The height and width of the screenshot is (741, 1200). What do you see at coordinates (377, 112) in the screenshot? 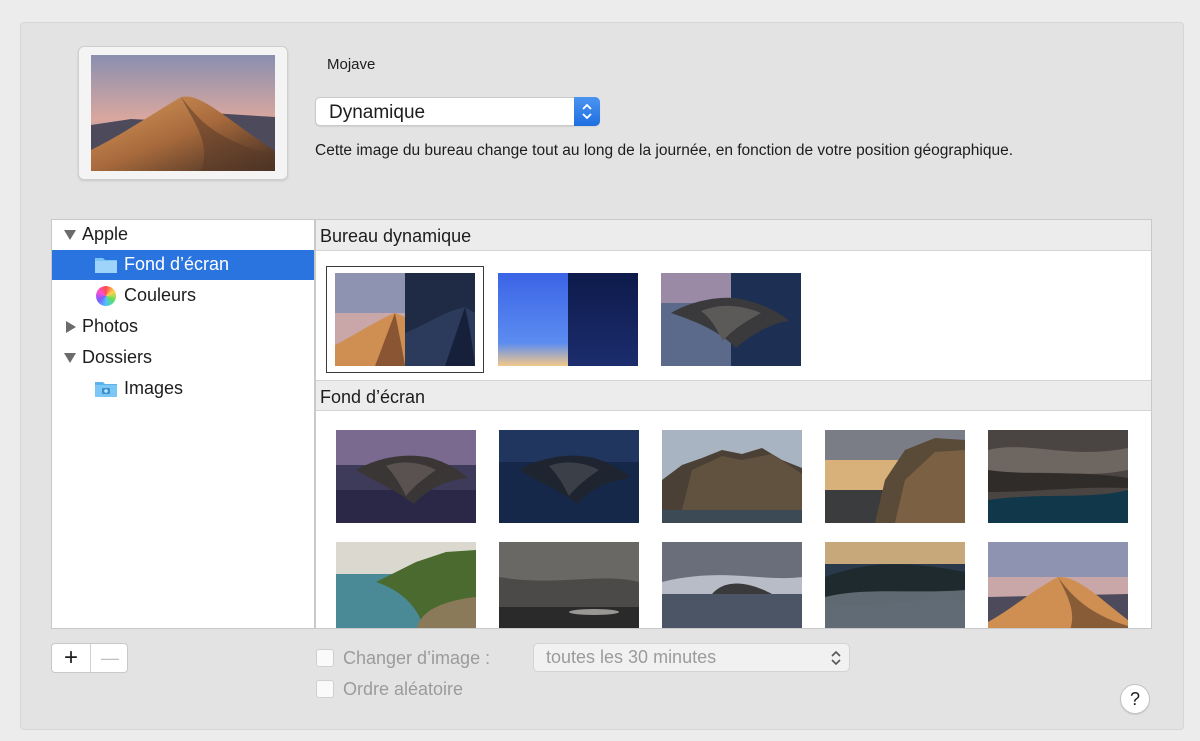
I see `dynamic-mode-value: Dynamique` at bounding box center [377, 112].